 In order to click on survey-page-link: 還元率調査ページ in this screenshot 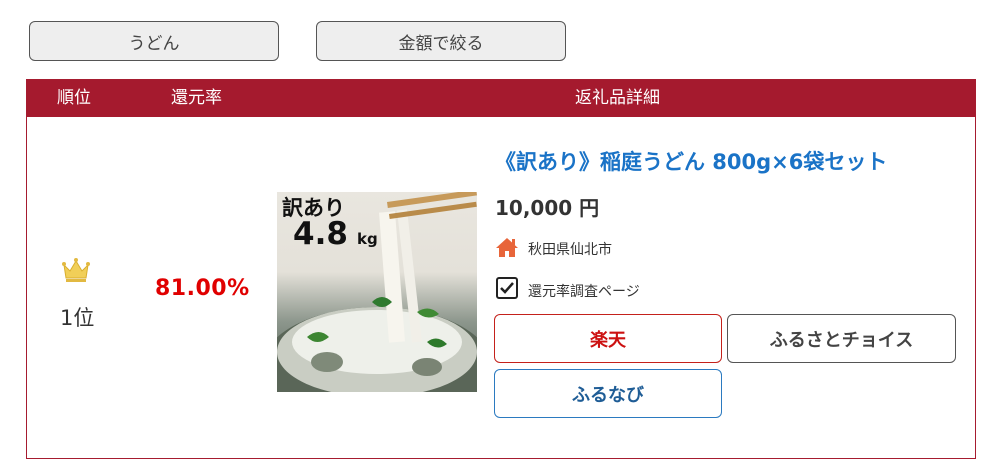, I will do `click(584, 291)`.